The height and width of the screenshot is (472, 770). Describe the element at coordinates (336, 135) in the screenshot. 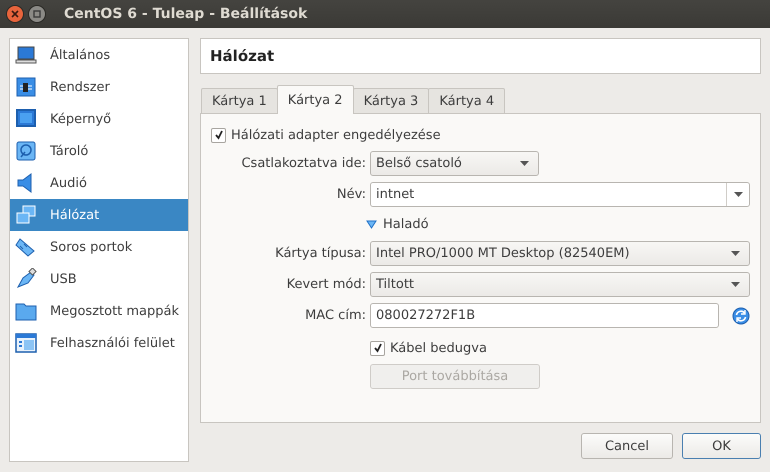

I see `checkbox-label: Hálózati adapter engedélyezése` at that location.